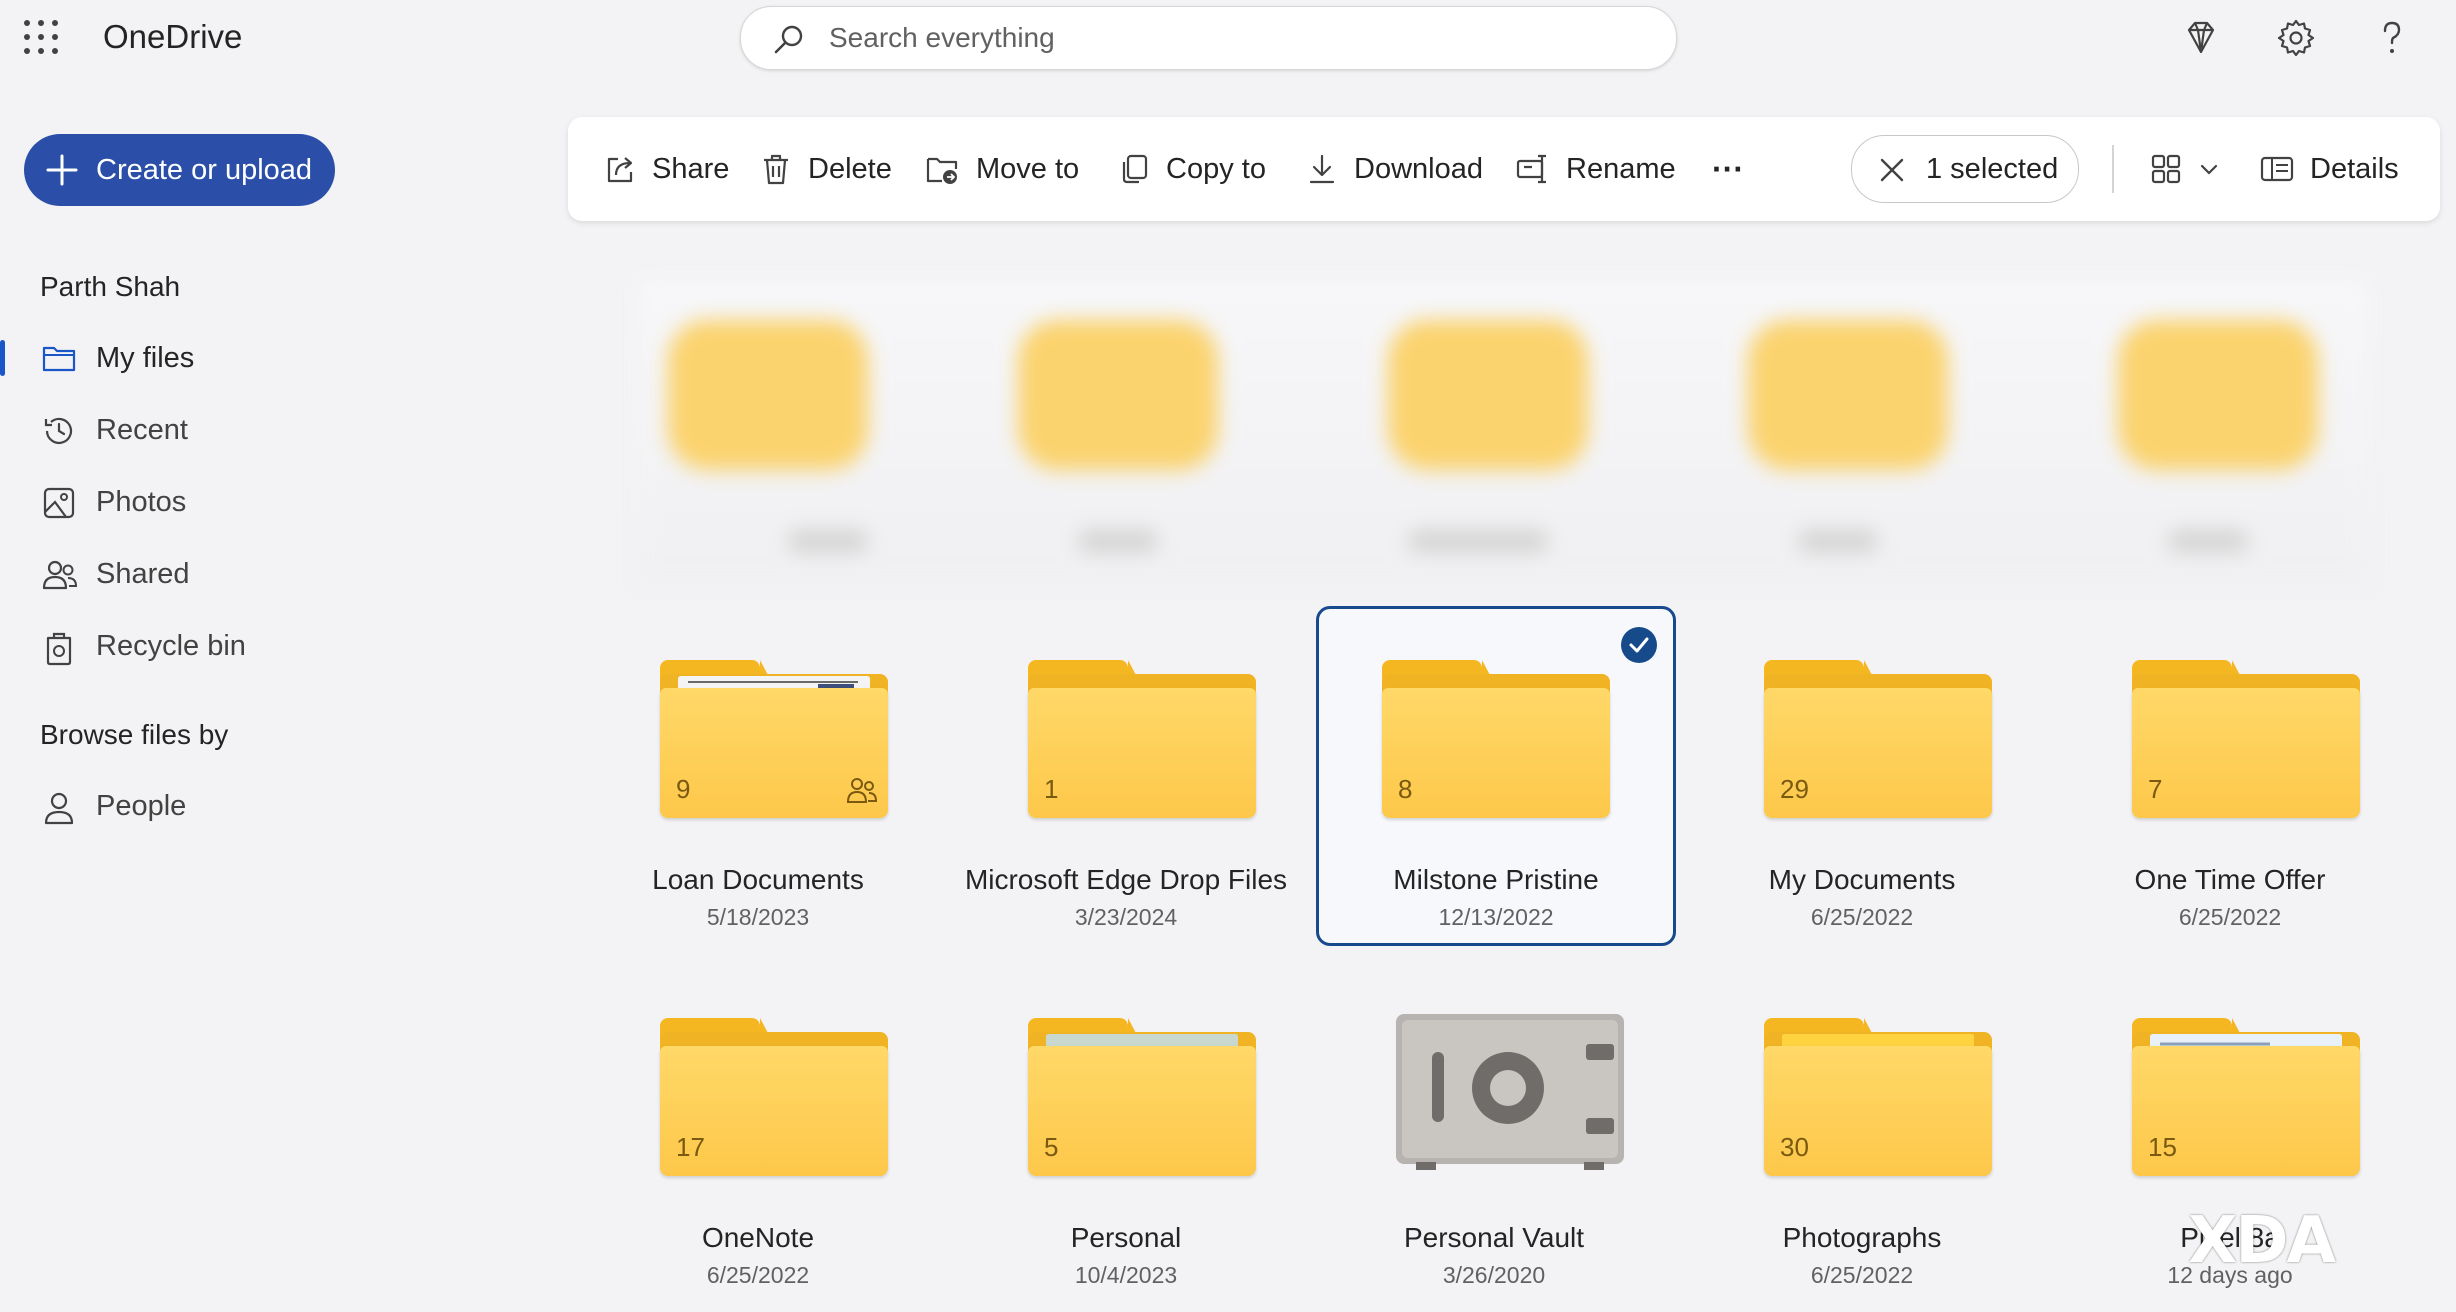 The height and width of the screenshot is (1312, 2456). What do you see at coordinates (1794, 1147) in the screenshot?
I see `item-count: 30` at bounding box center [1794, 1147].